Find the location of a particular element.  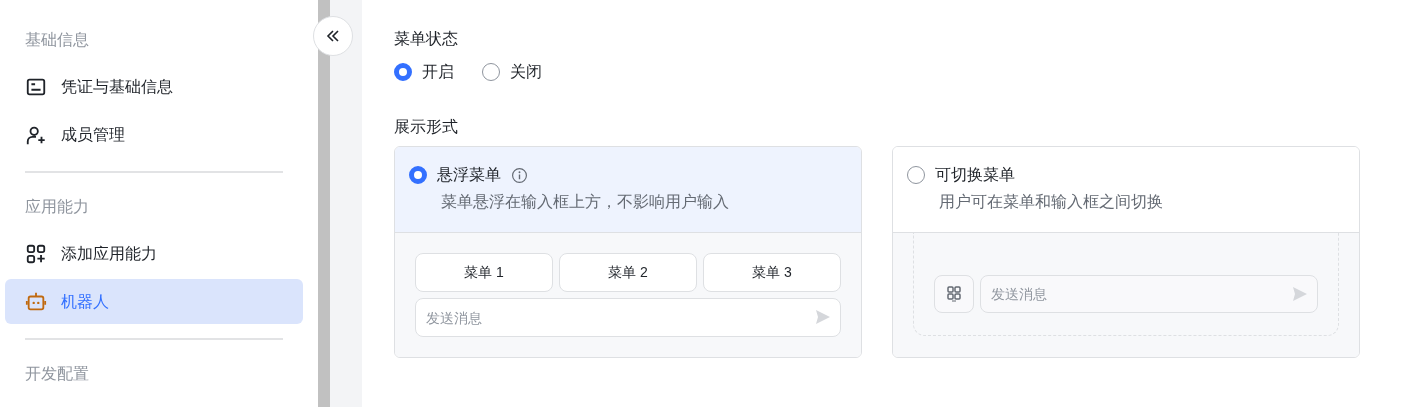

grid-add-icon is located at coordinates (36, 253).